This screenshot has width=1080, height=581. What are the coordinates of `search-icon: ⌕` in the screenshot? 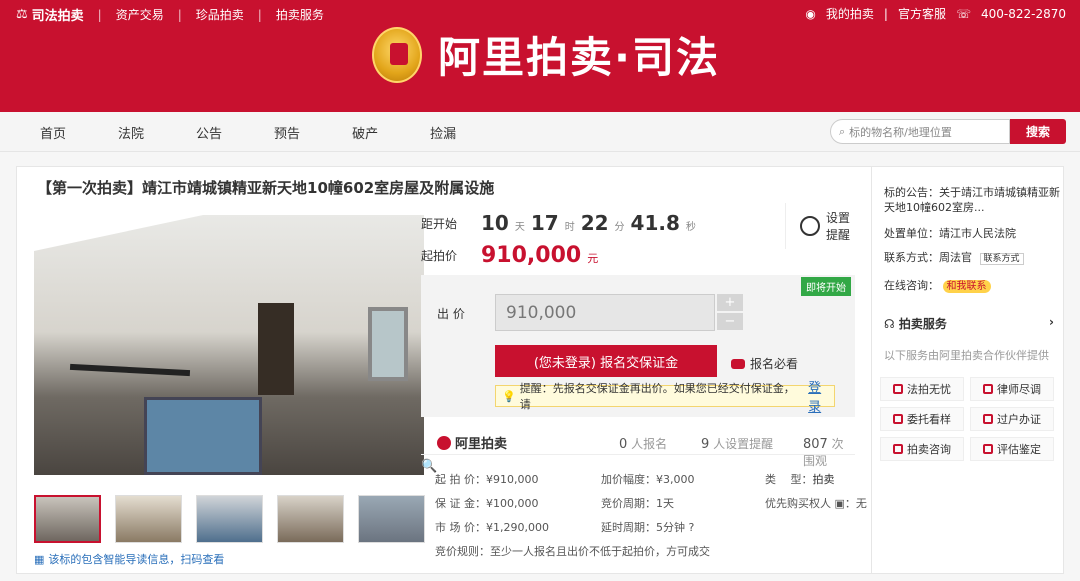 It's located at (842, 131).